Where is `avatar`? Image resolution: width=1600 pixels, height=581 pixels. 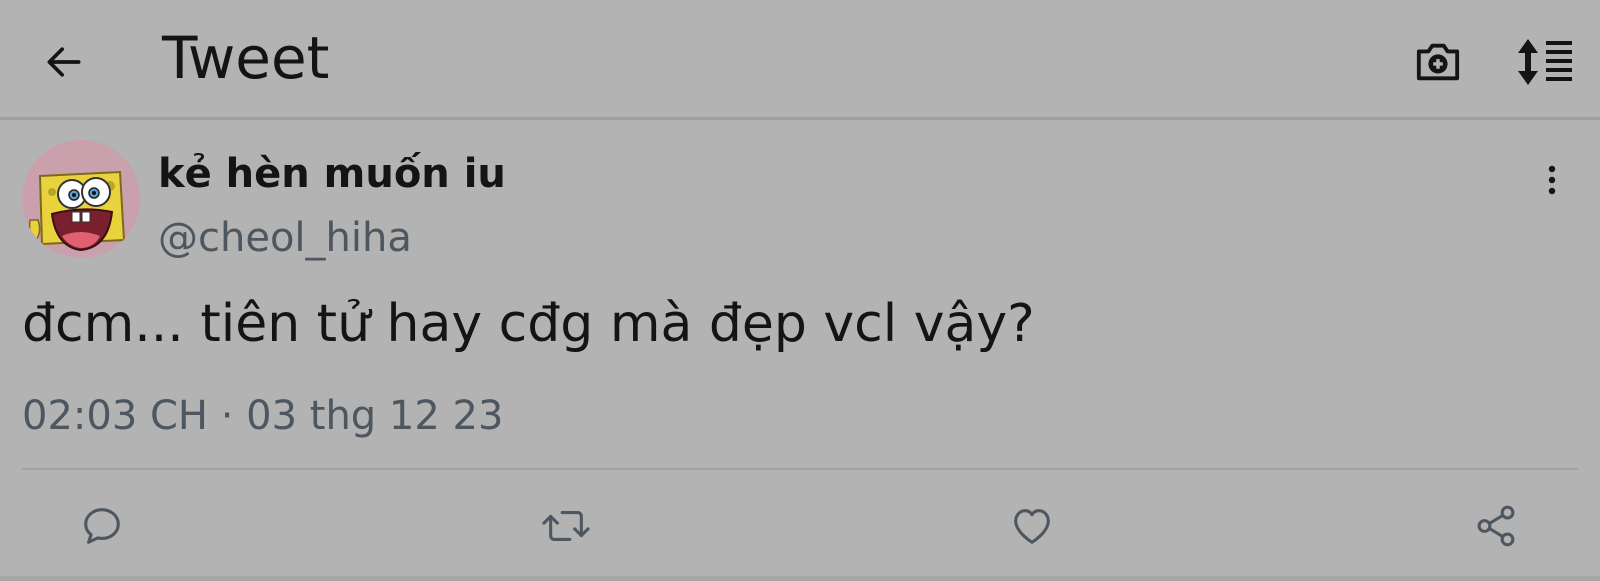 avatar is located at coordinates (81, 199).